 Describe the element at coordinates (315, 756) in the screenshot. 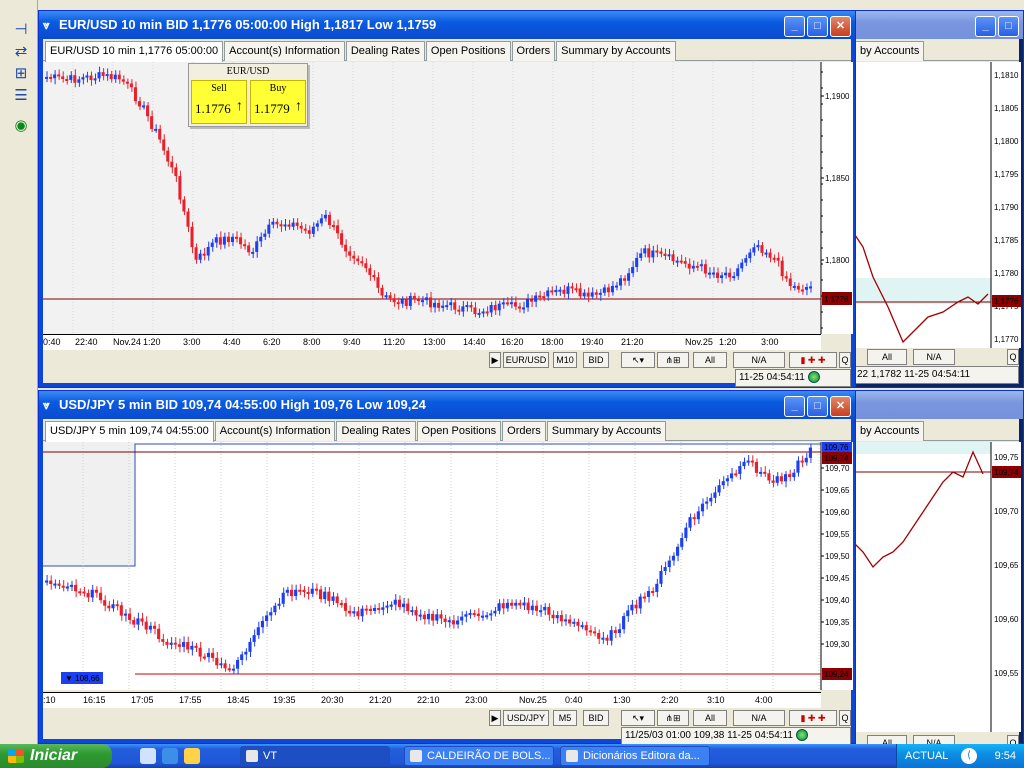

I see `taskbar-item-vt: VT` at that location.